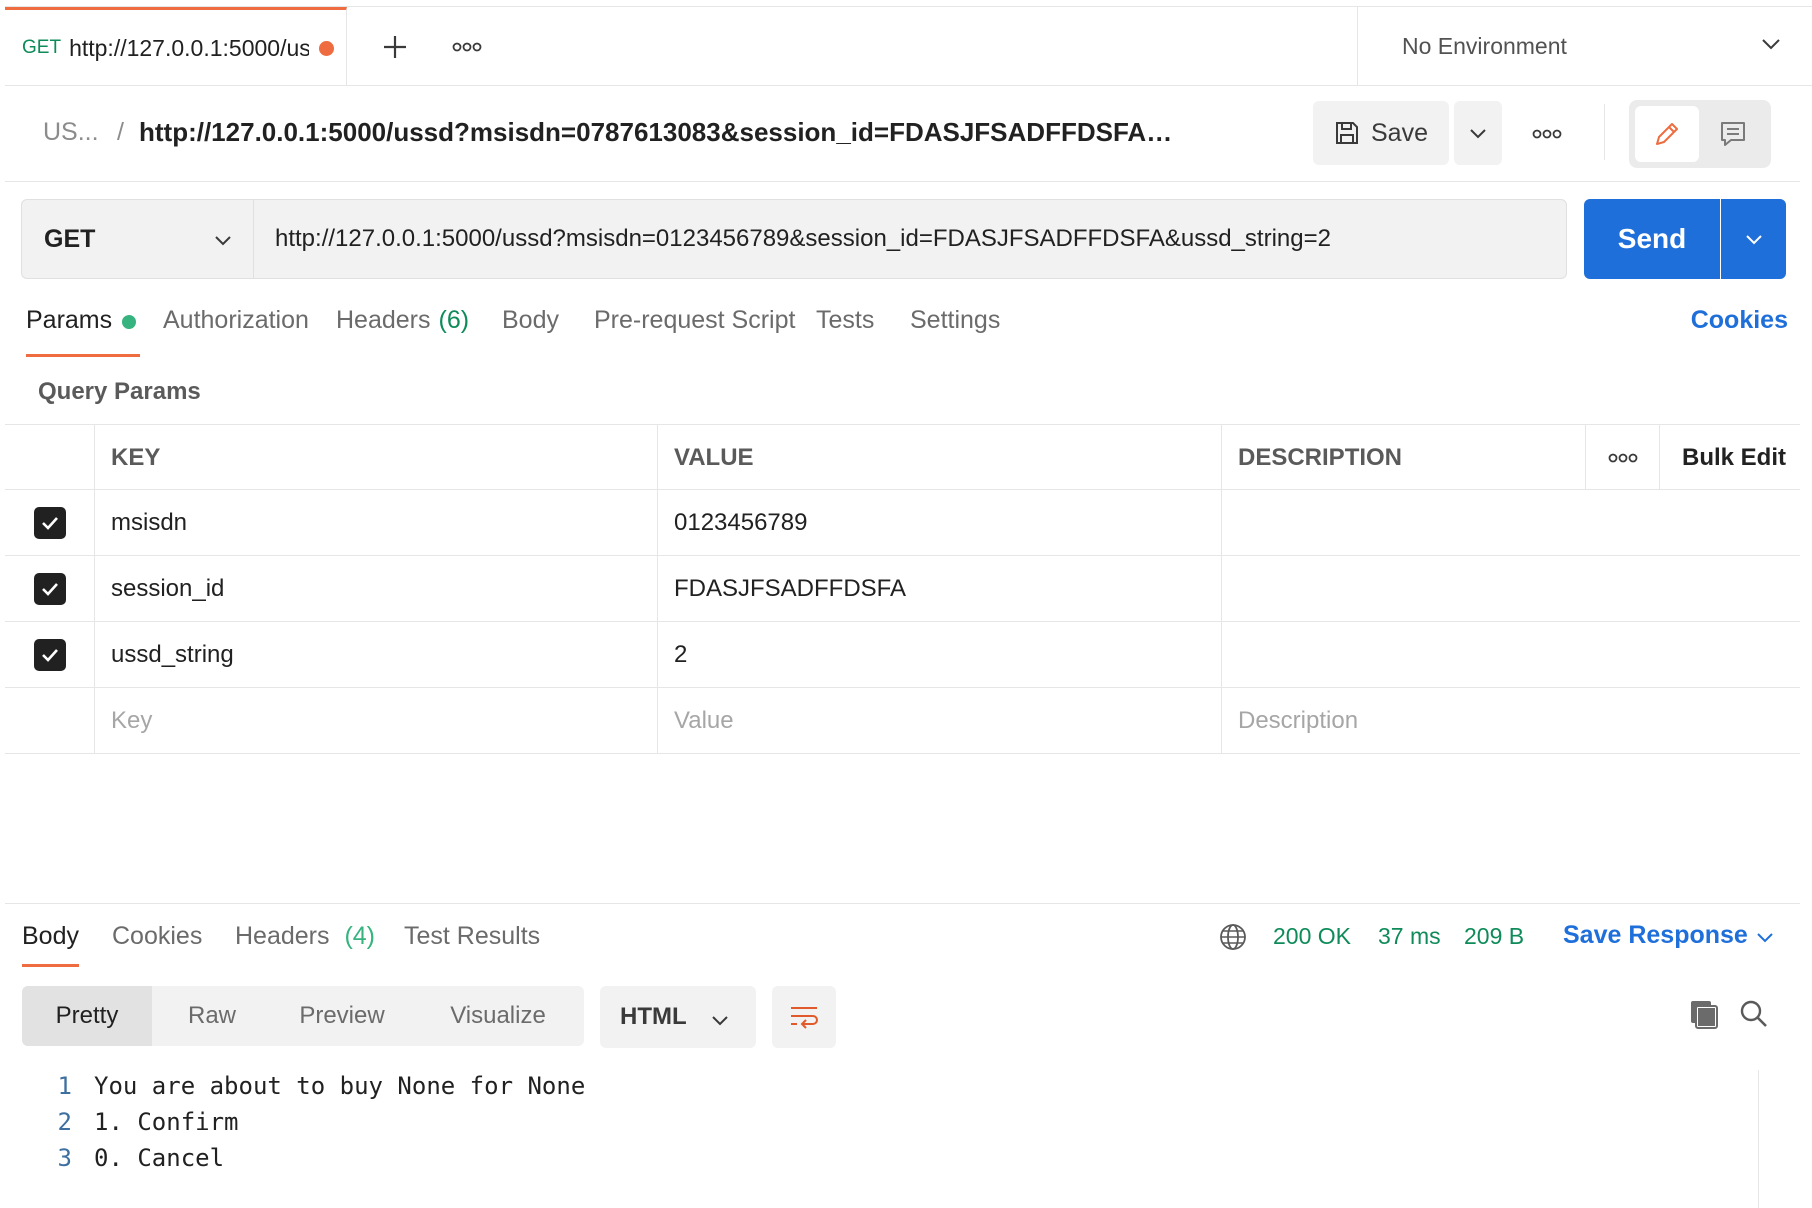  I want to click on tab-label: Headers, so click(383, 320).